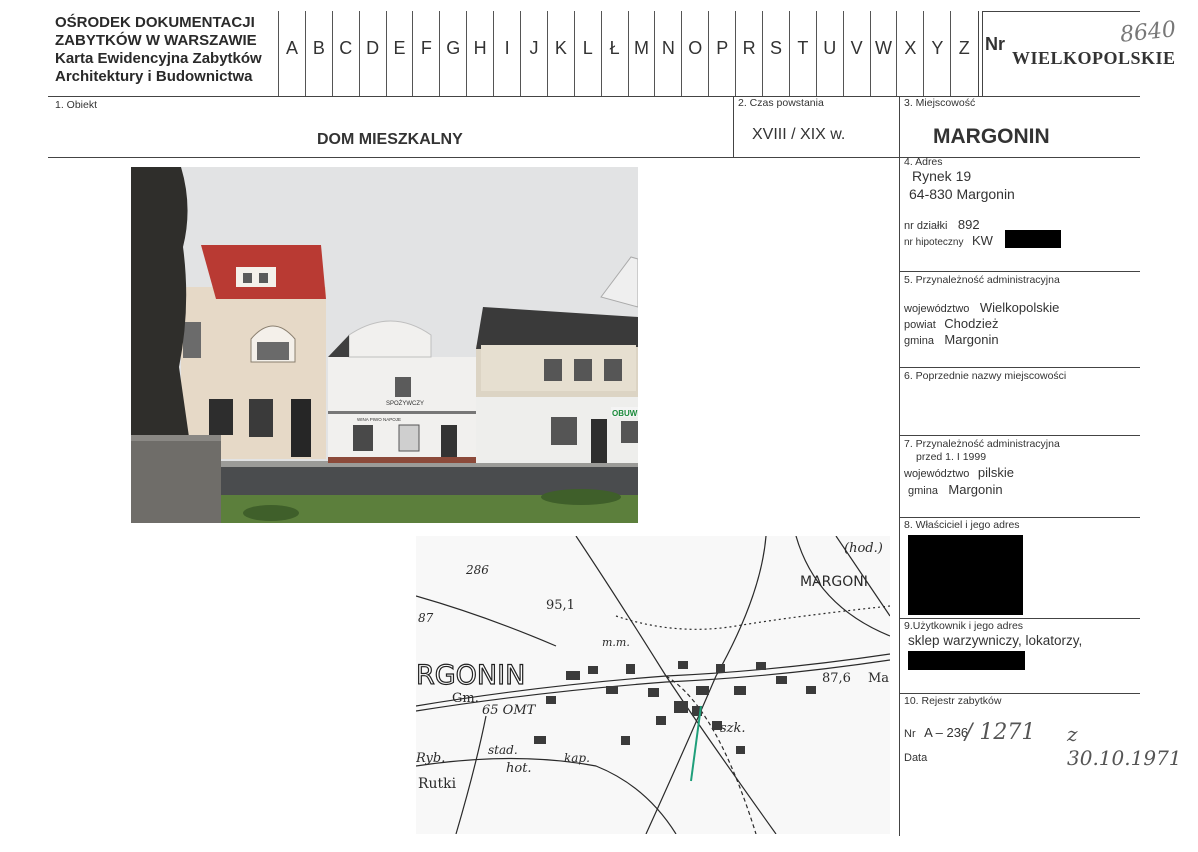  I want to click on mortgage-label: nr hipoteczny, so click(934, 242).